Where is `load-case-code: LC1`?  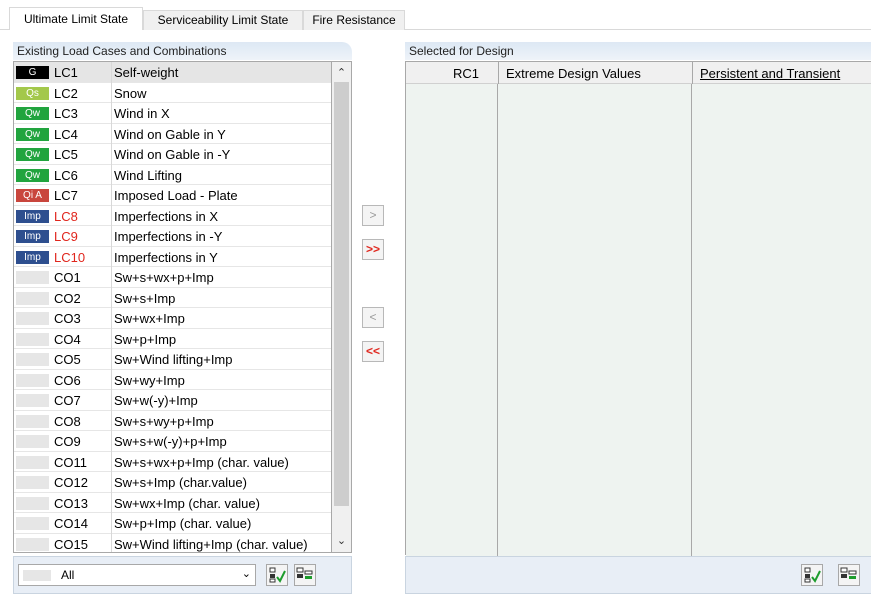
load-case-code: LC1 is located at coordinates (66, 72).